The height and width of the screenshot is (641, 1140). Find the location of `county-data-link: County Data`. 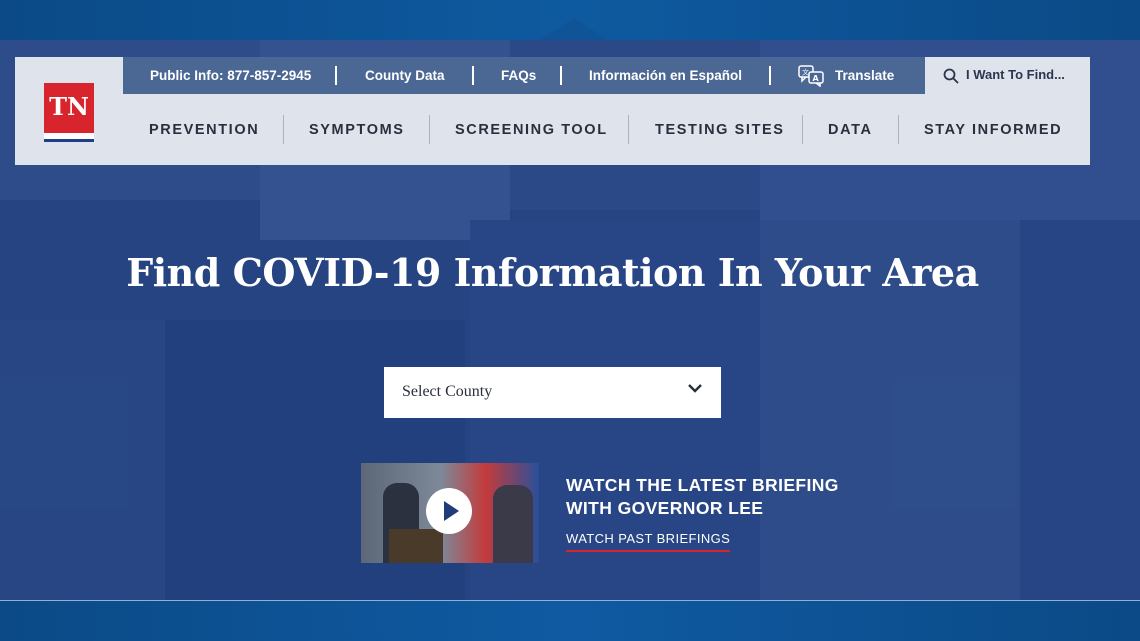

county-data-link: County Data is located at coordinates (405, 76).